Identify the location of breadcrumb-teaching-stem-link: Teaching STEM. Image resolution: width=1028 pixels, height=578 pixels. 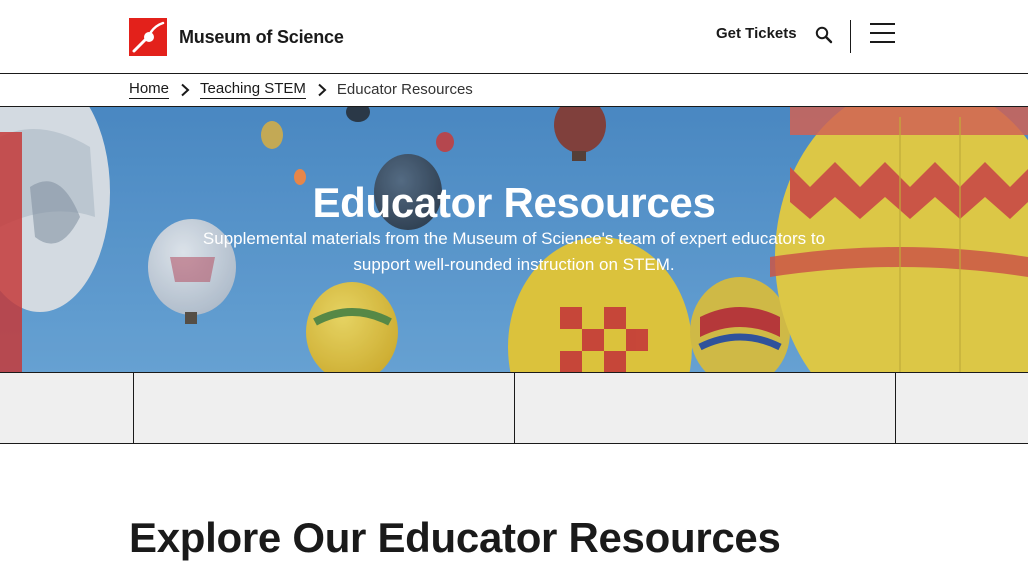
(253, 89).